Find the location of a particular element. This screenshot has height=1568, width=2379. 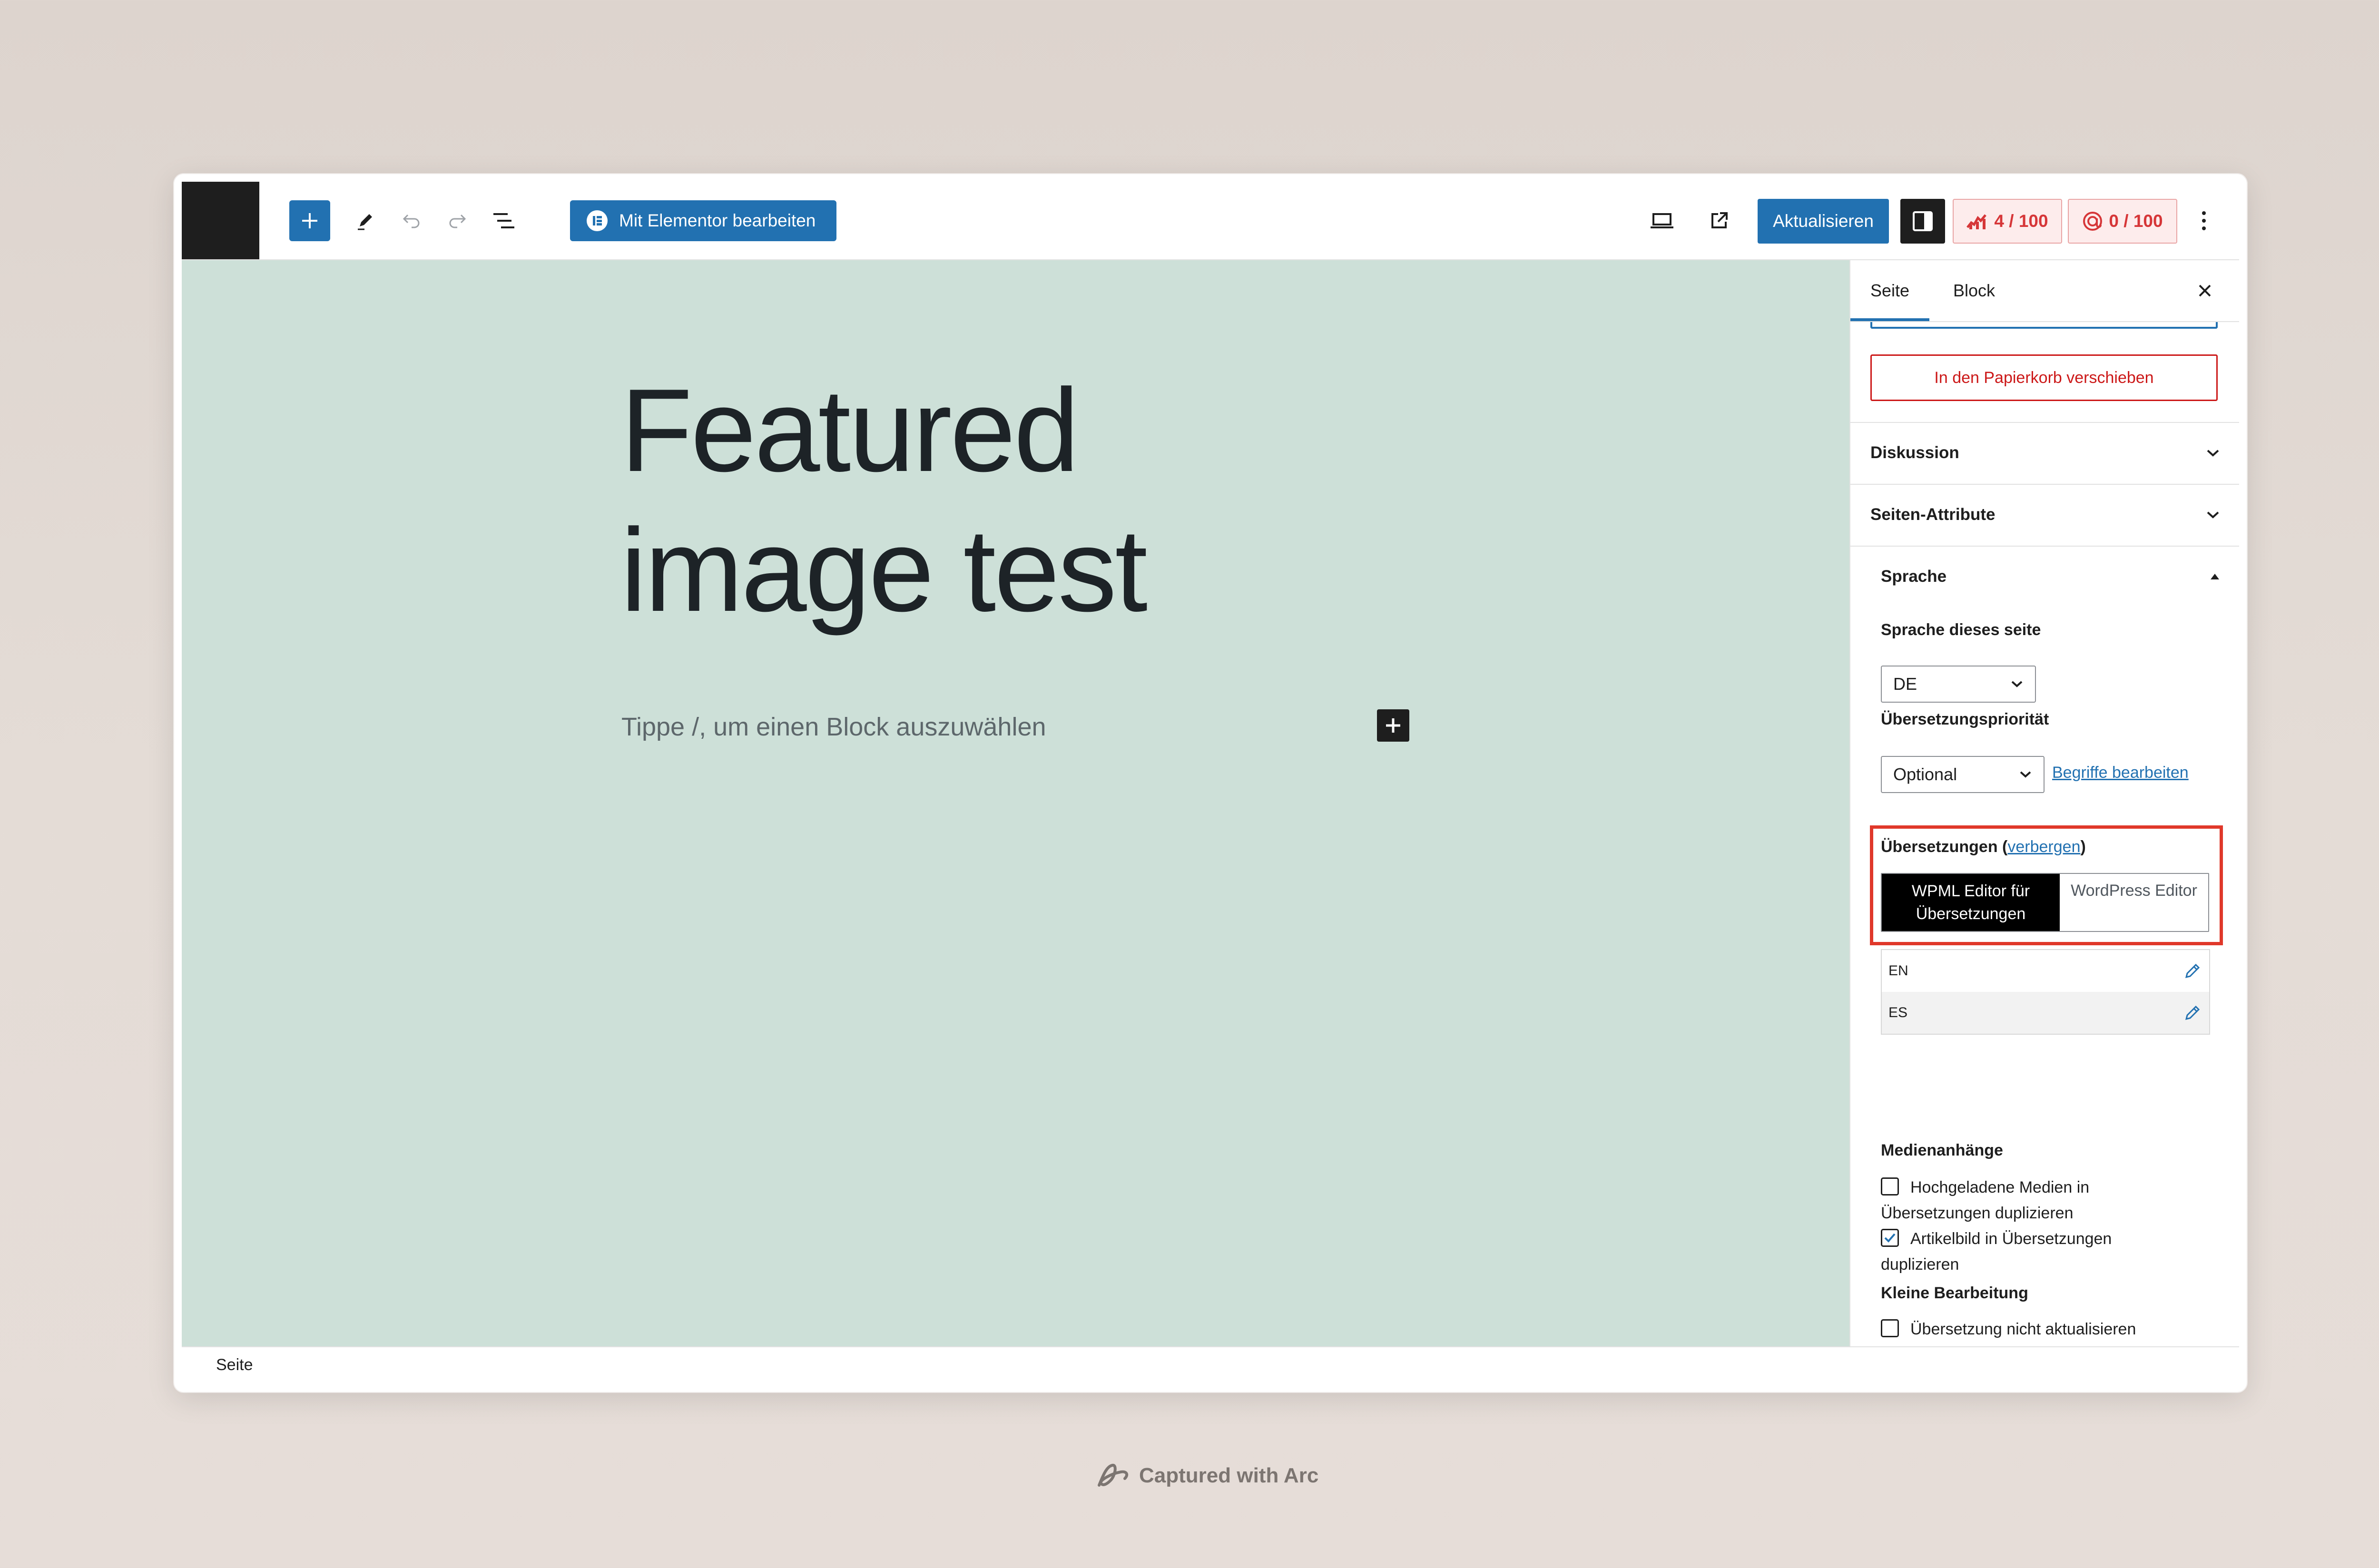

panel-title: Diskussion is located at coordinates (1914, 452).